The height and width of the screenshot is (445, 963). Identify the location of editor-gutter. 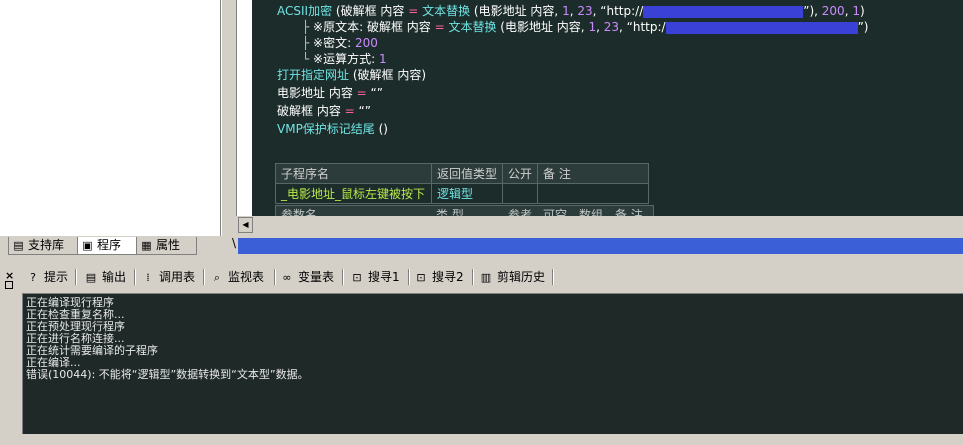
(244, 108).